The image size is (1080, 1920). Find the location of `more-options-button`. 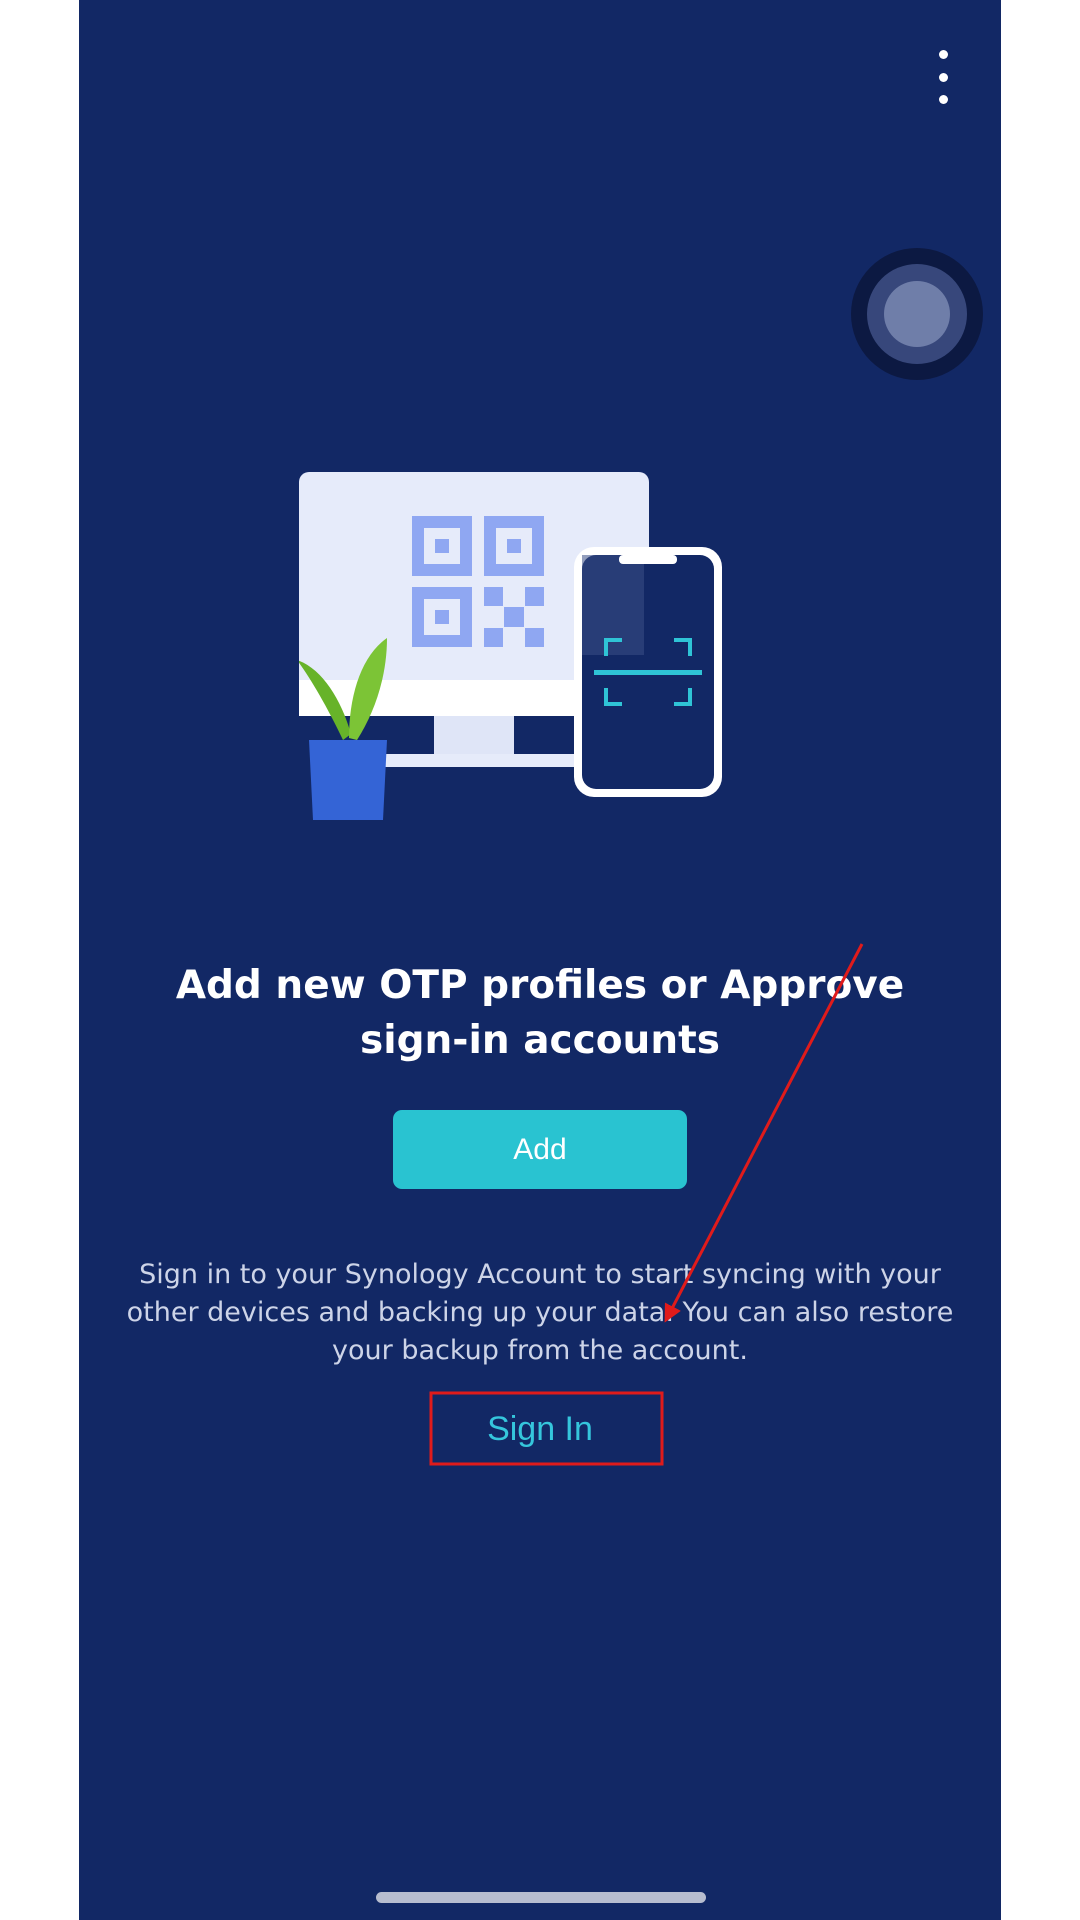

more-options-button is located at coordinates (943, 77).